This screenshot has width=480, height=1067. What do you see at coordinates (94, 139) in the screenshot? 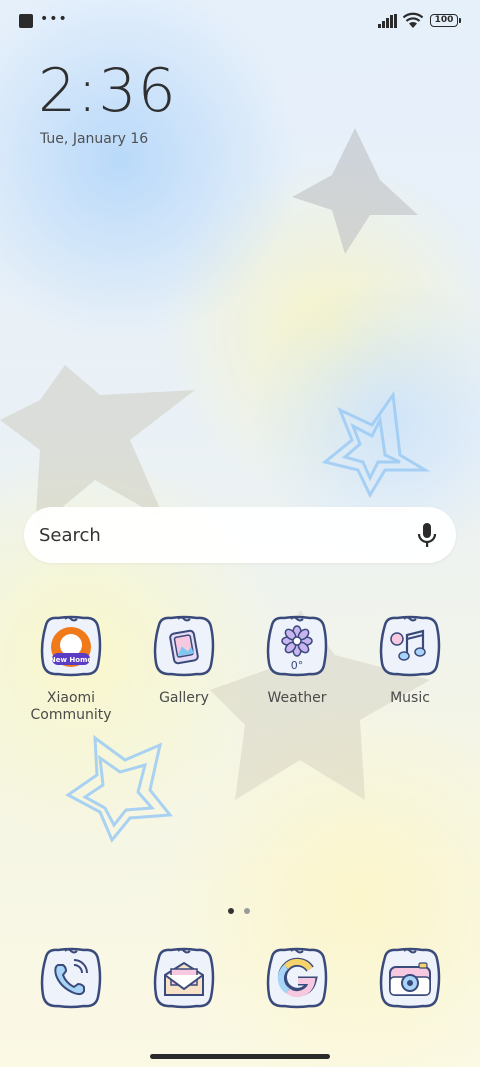
I see `clock-date: Tue, January 16` at bounding box center [94, 139].